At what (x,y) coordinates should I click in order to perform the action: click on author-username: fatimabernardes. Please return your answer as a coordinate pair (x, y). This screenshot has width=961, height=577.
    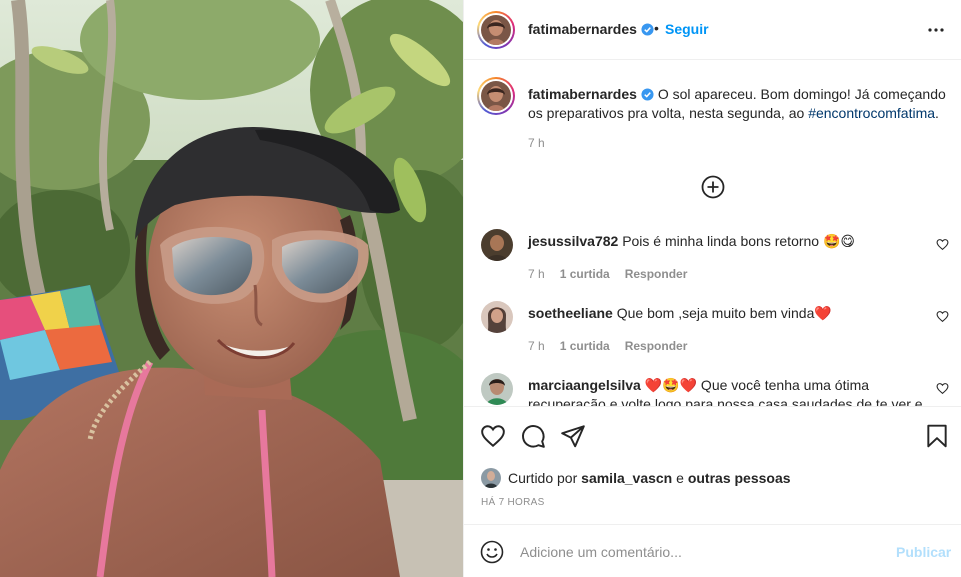
    Looking at the image, I should click on (582, 29).